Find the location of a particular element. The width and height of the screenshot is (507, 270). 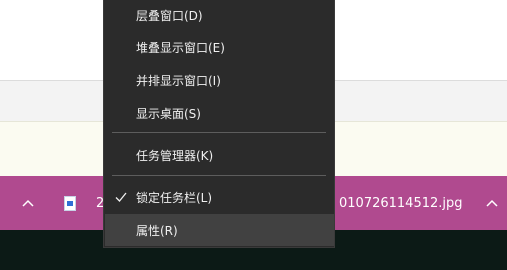

menu-item-label: 层叠窗口(D) is located at coordinates (169, 15).